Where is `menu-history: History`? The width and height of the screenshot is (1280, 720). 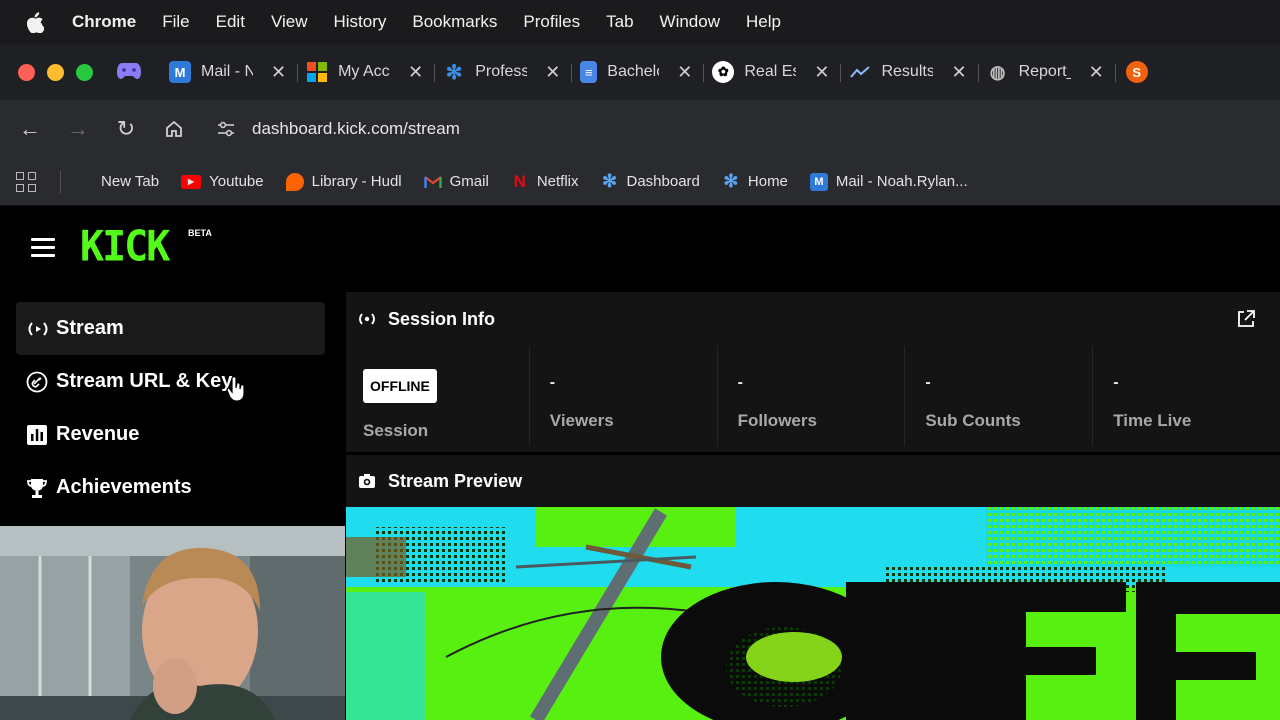
menu-history: History is located at coordinates (359, 22).